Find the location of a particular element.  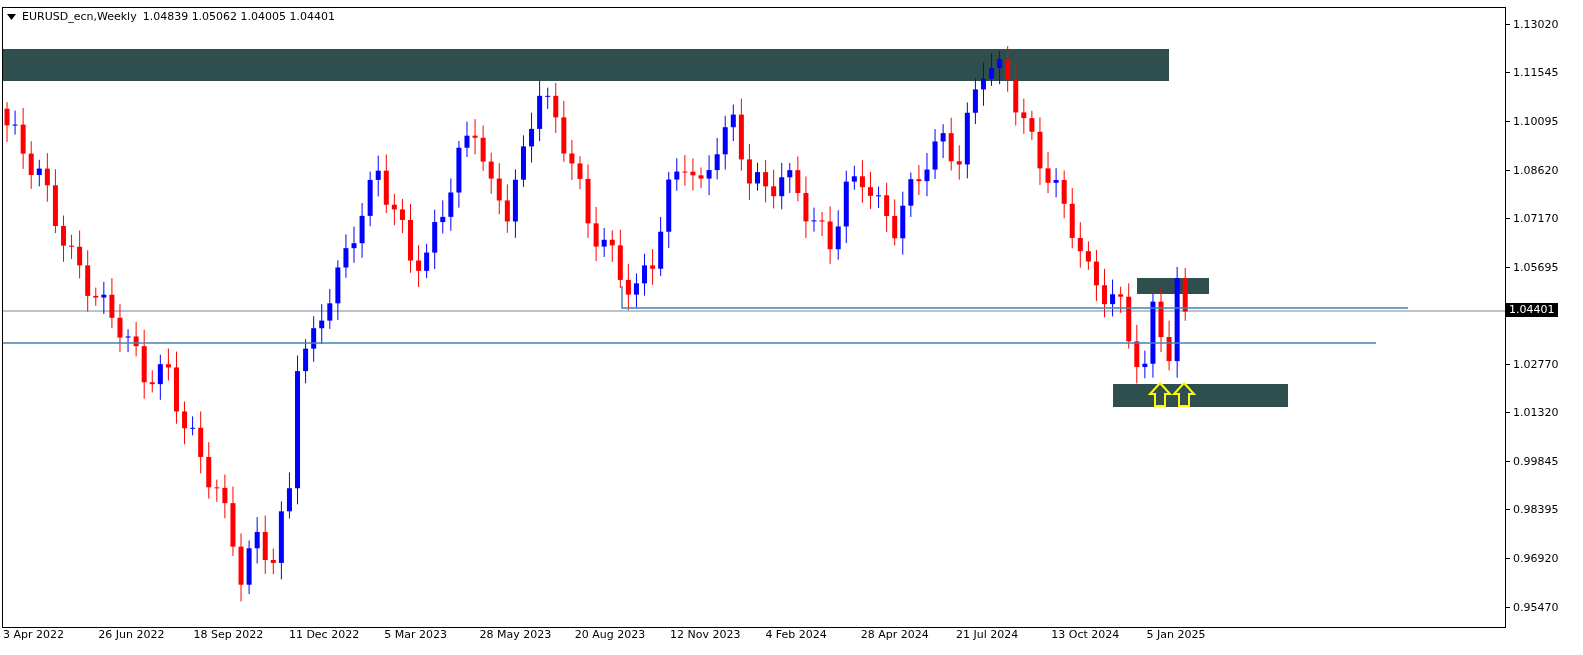

date-tick-label: 18 Sep 2022 is located at coordinates (228, 634).